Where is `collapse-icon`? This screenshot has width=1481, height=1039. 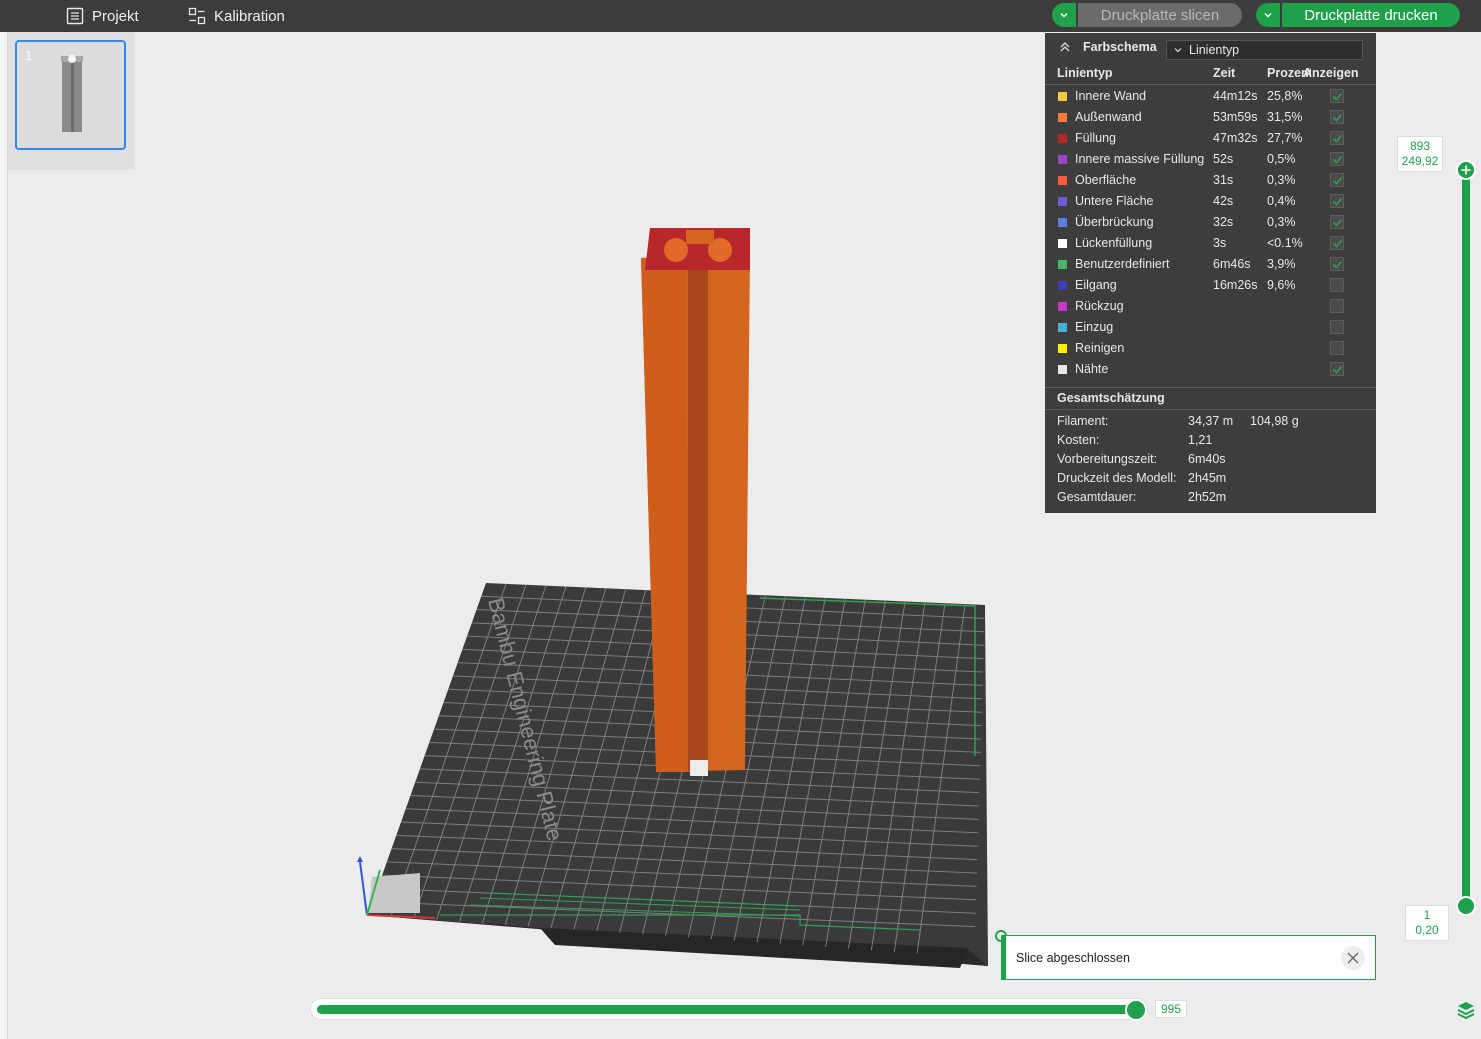
collapse-icon is located at coordinates (1065, 47).